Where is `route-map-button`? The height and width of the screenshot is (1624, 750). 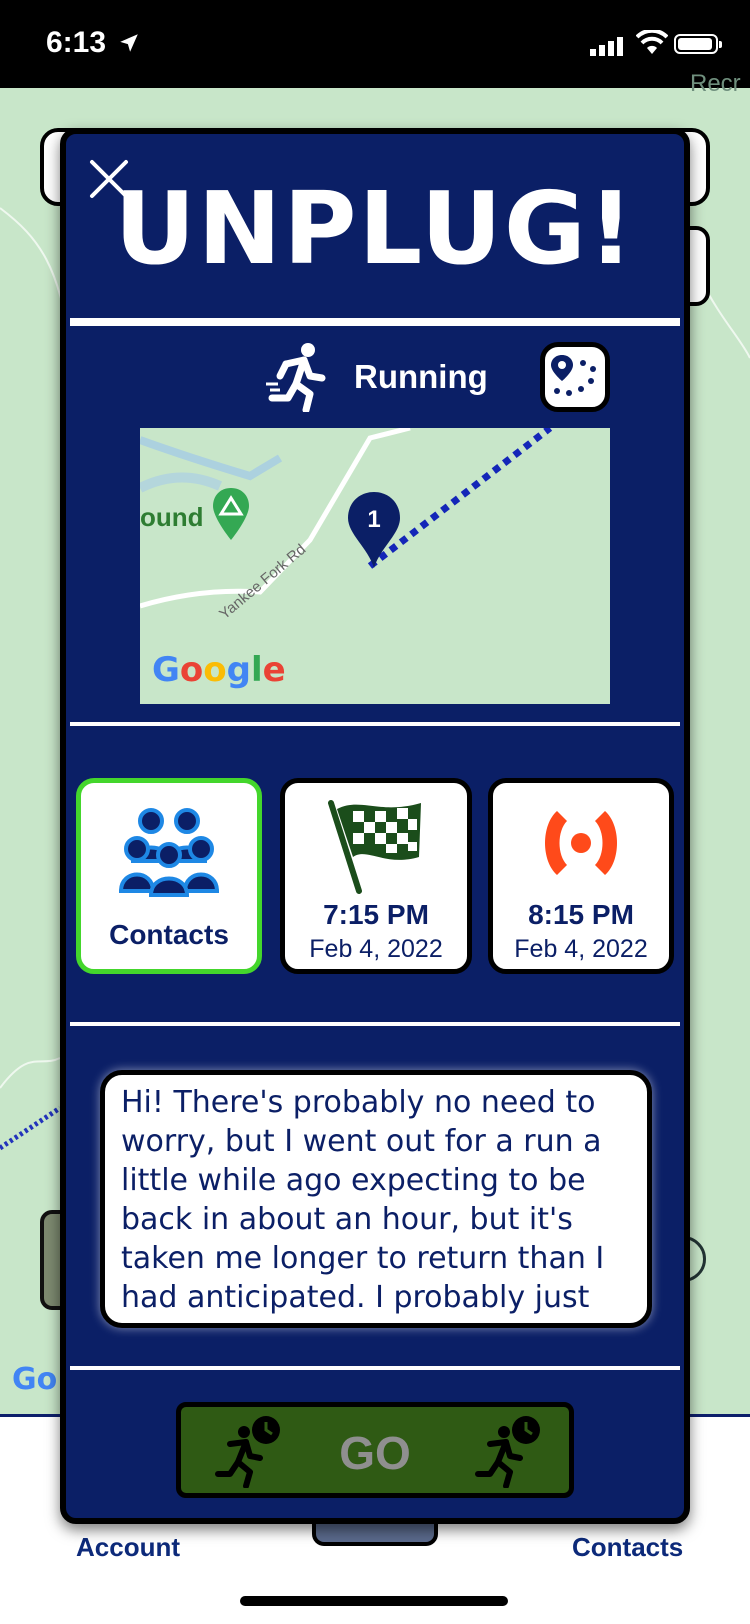
route-map-button is located at coordinates (575, 377).